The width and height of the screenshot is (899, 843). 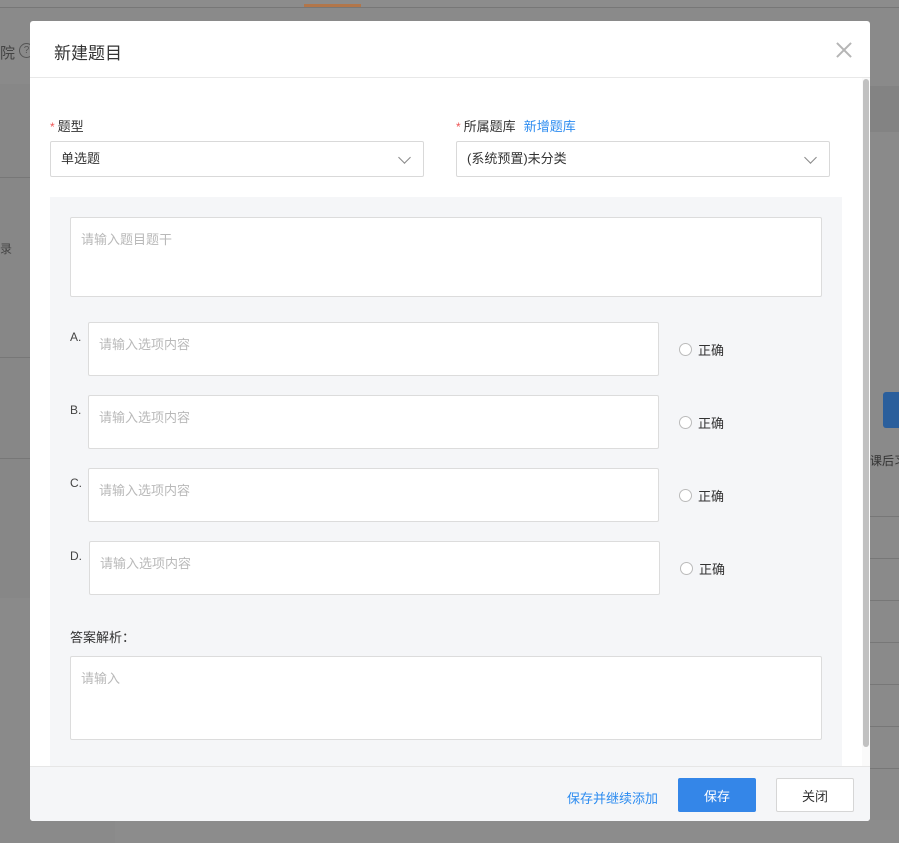 What do you see at coordinates (844, 50) in the screenshot?
I see `close-icon` at bounding box center [844, 50].